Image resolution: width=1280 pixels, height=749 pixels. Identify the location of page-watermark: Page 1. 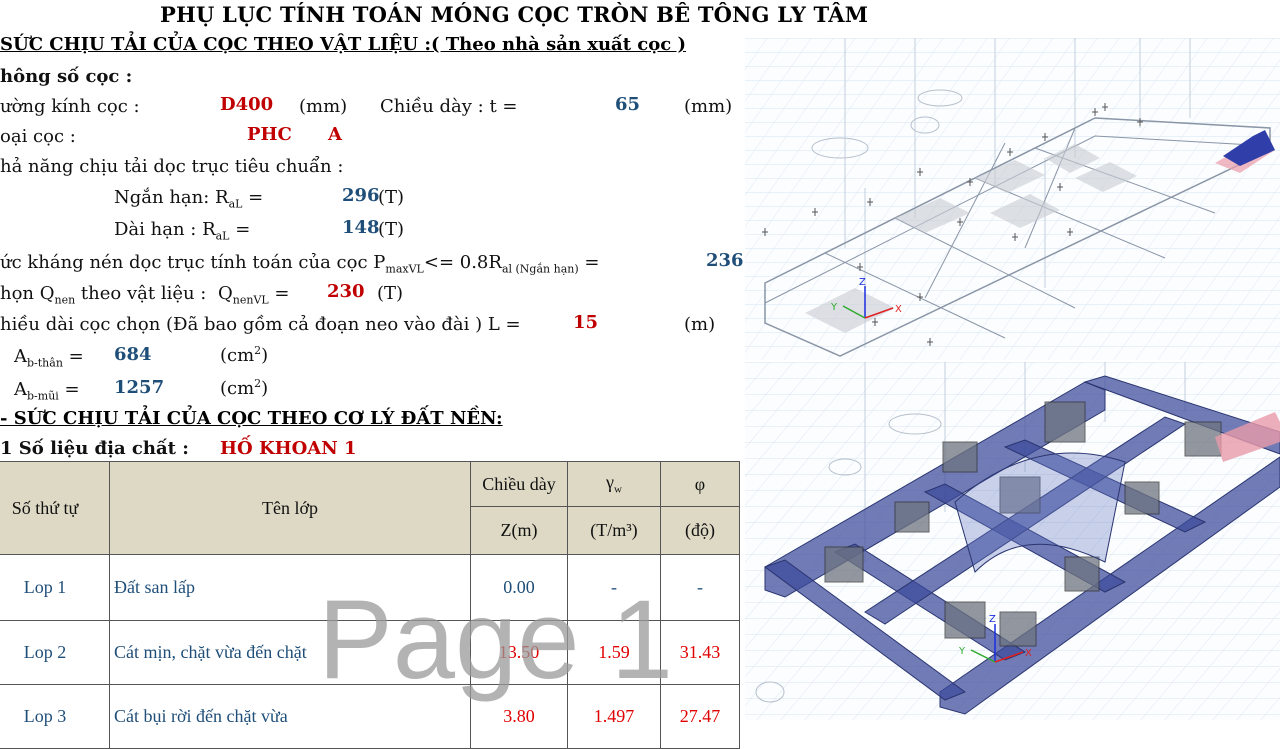
(495, 639).